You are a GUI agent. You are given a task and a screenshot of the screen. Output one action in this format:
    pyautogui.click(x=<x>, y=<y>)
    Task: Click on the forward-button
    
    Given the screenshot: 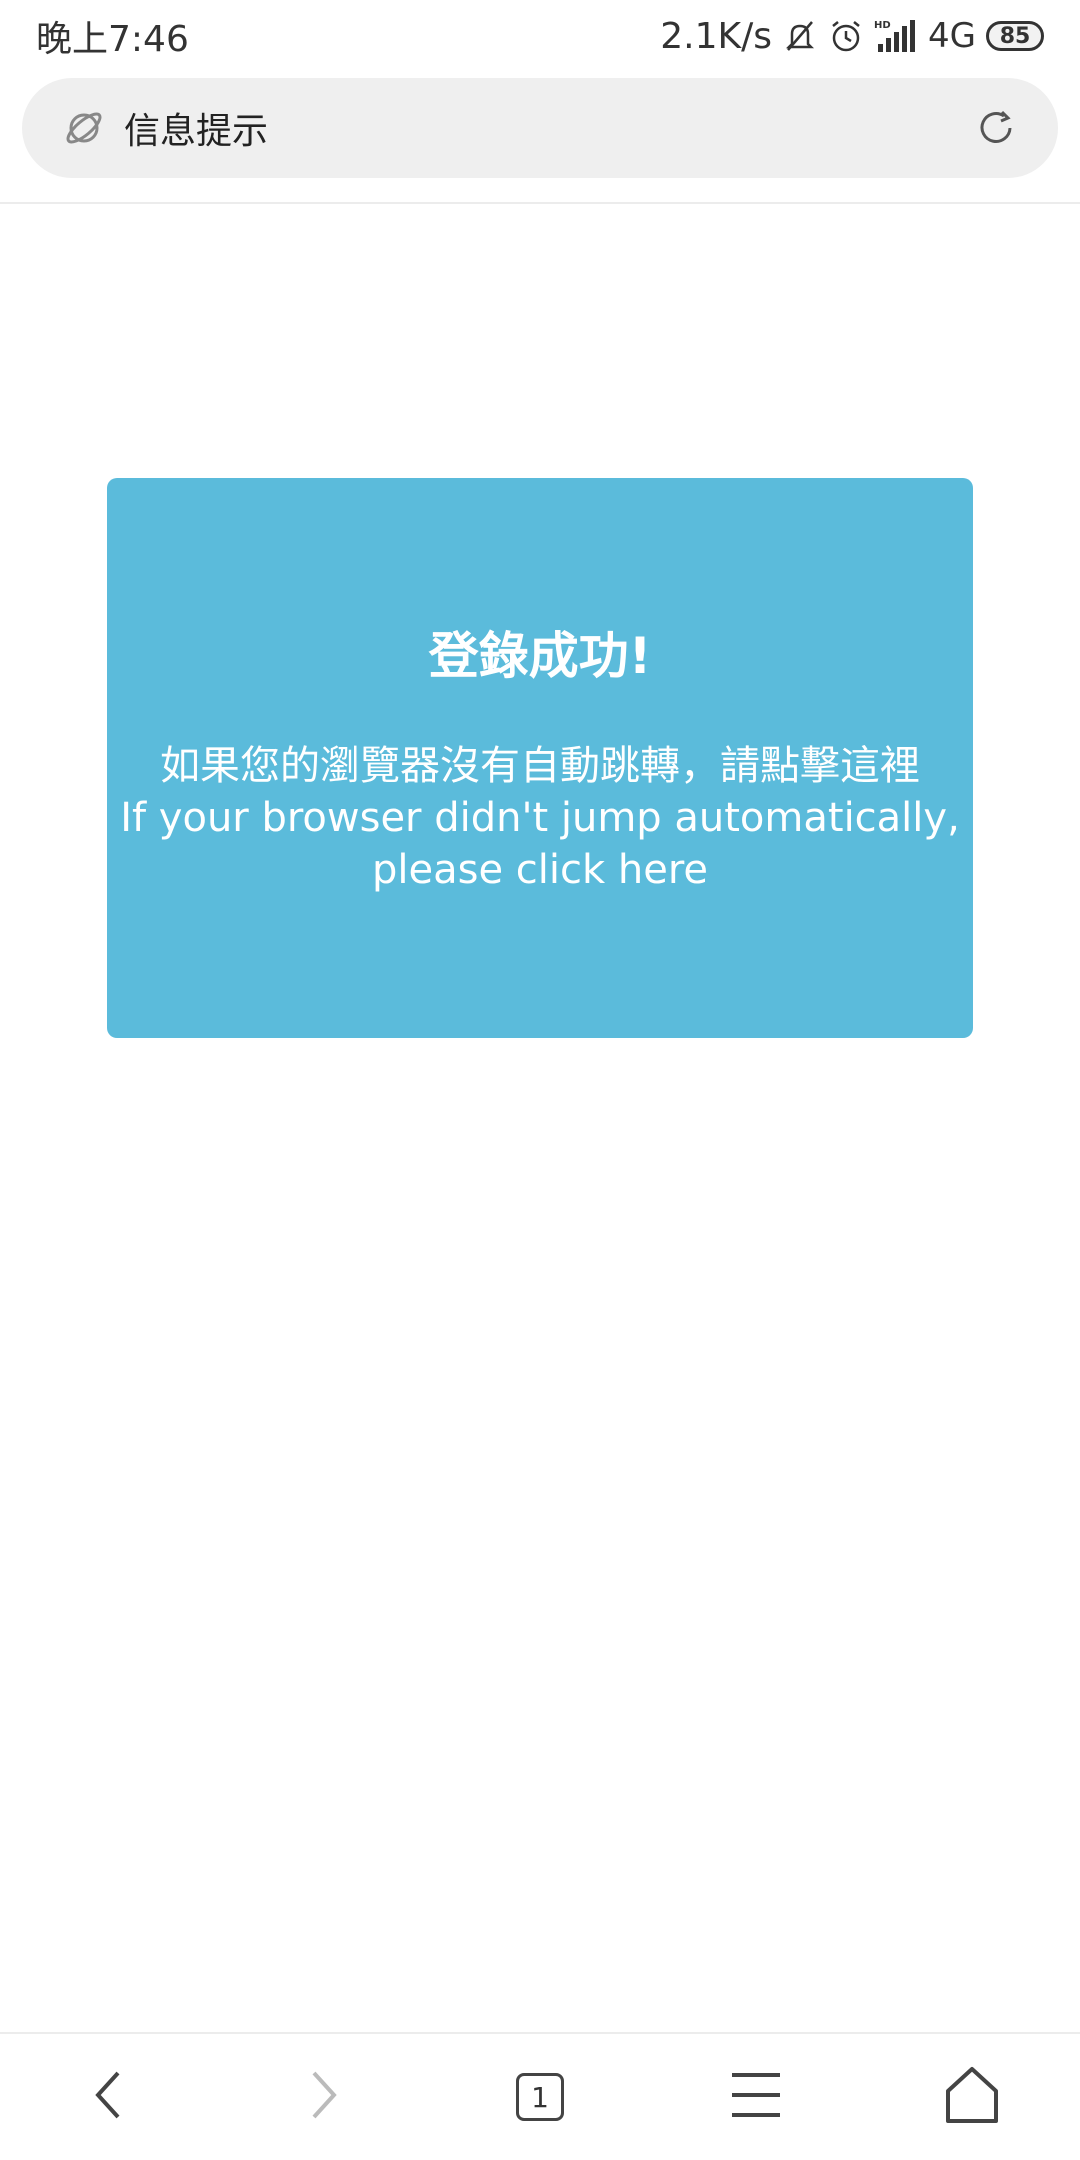 What is the action you would take?
    pyautogui.click(x=324, y=2097)
    